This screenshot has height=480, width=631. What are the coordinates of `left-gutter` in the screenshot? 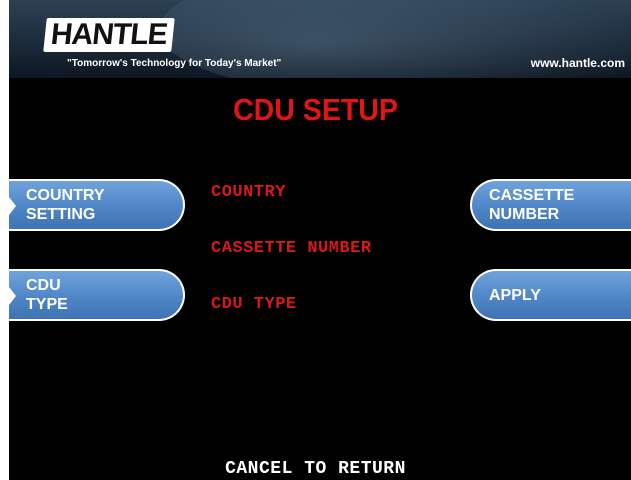 It's located at (4, 240).